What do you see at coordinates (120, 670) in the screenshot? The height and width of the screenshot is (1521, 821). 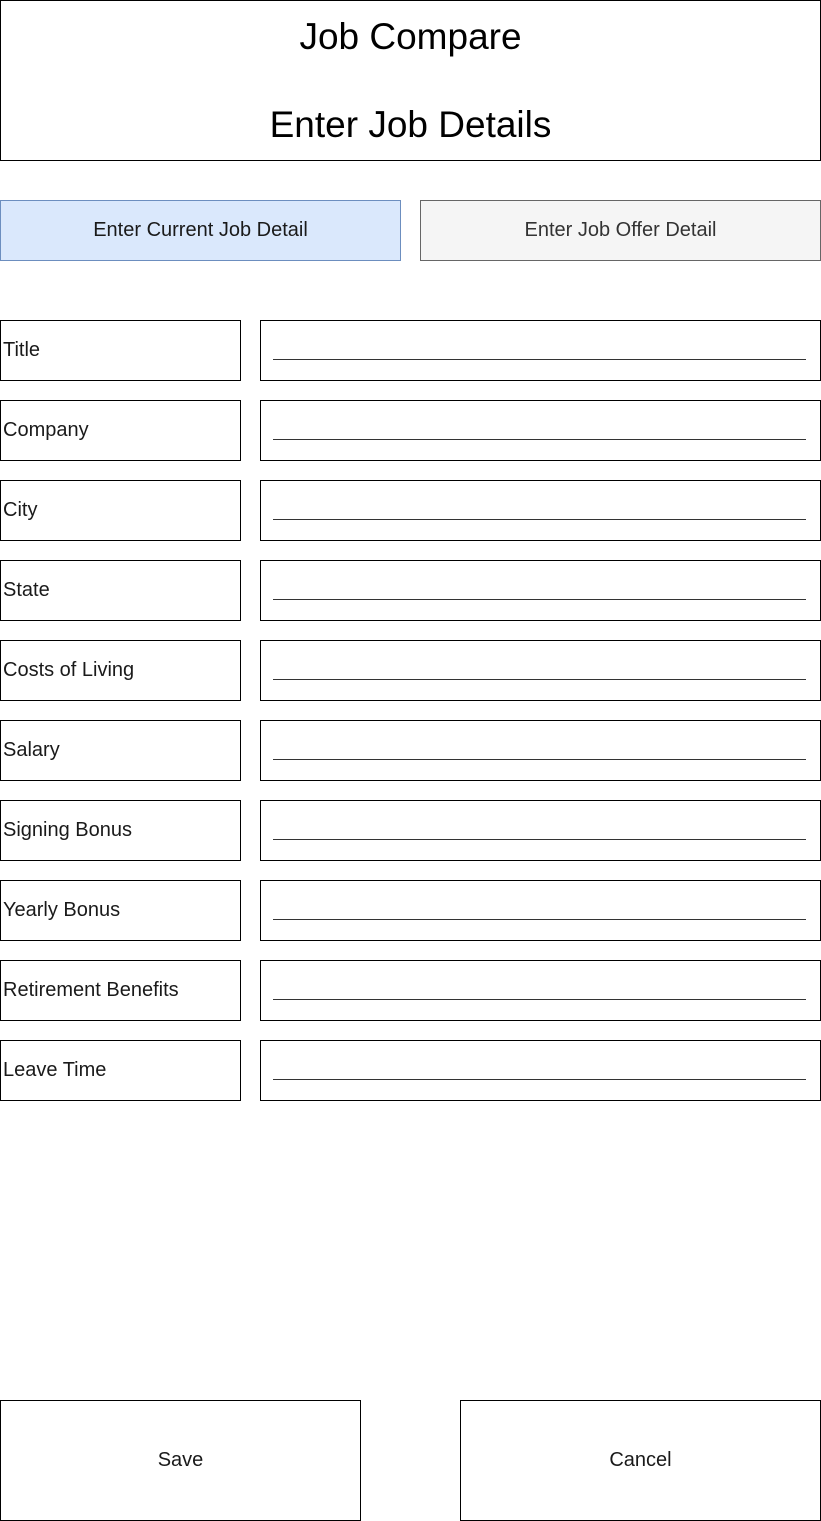 I see `cost-of-living-label: Costs of Living` at bounding box center [120, 670].